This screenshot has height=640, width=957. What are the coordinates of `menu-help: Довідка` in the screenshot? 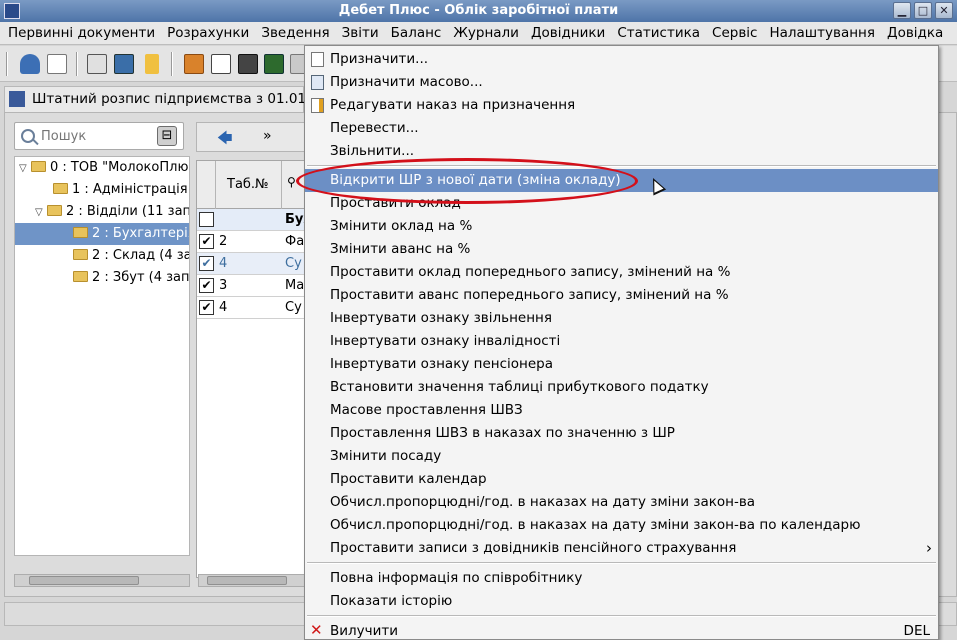 It's located at (915, 33).